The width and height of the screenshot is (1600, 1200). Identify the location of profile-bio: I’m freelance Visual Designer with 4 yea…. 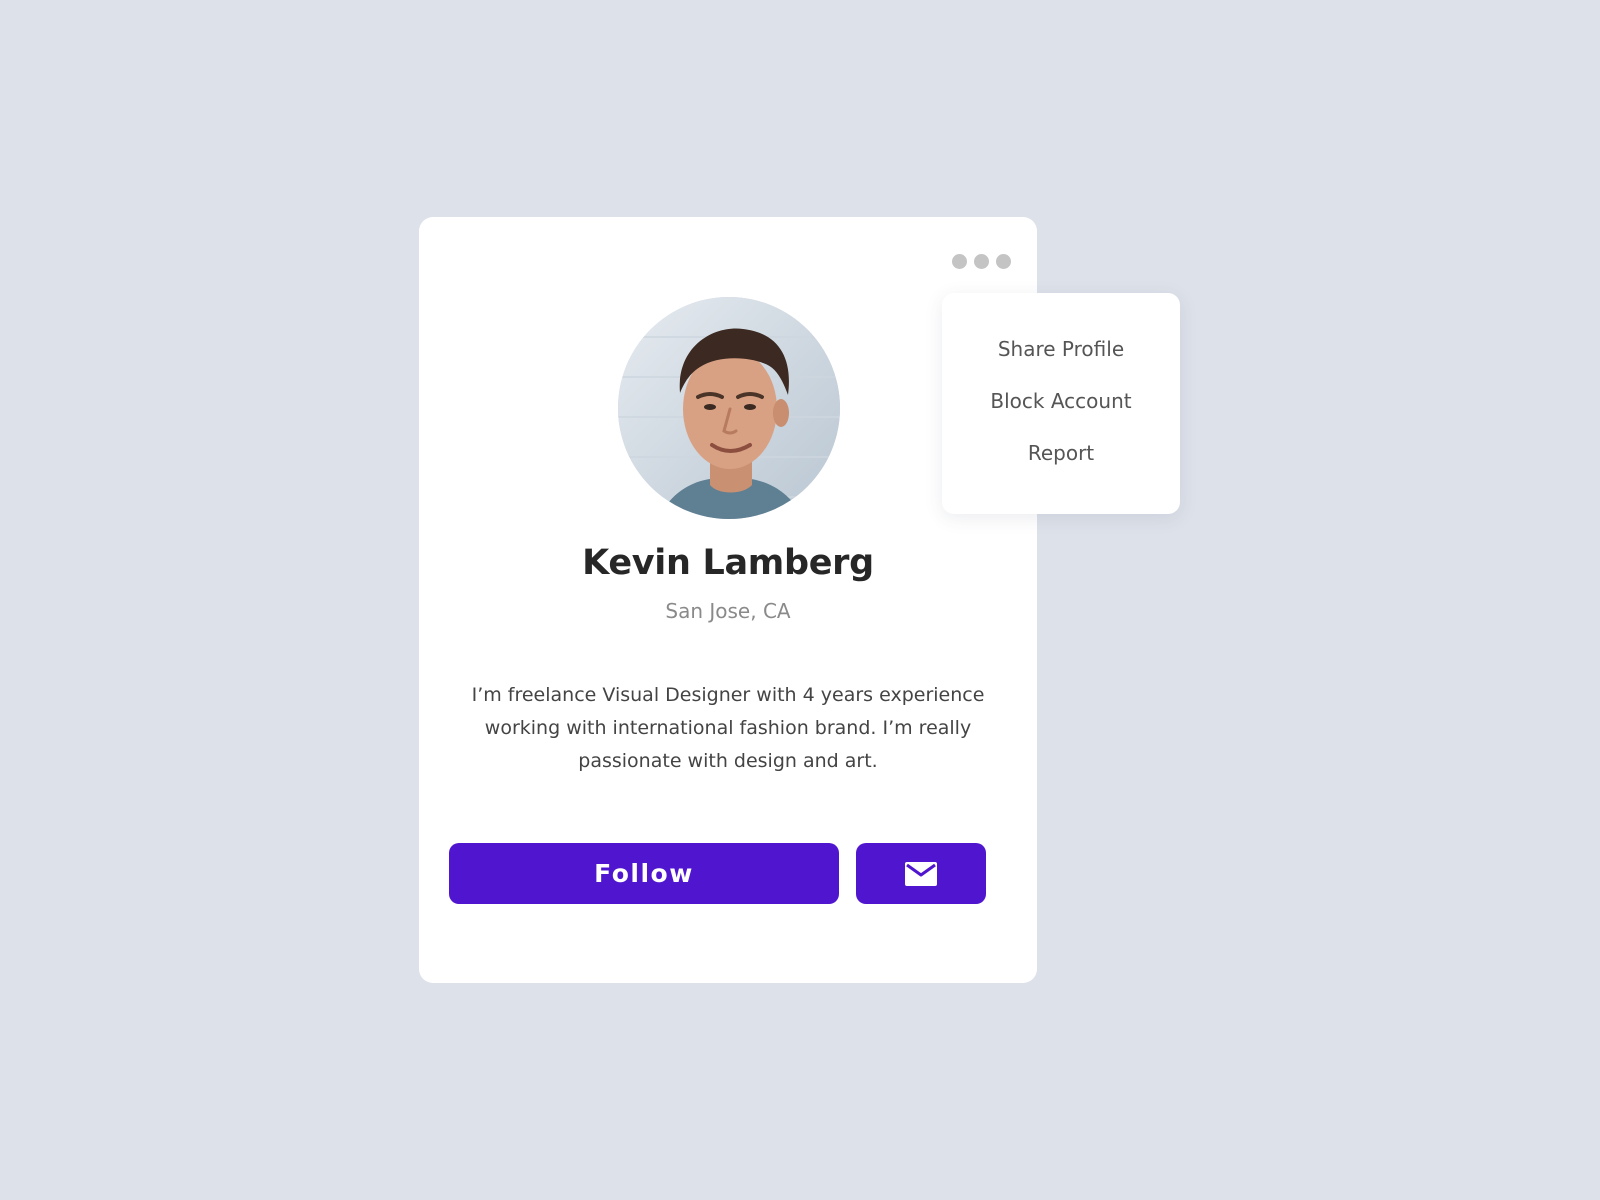
(728, 728).